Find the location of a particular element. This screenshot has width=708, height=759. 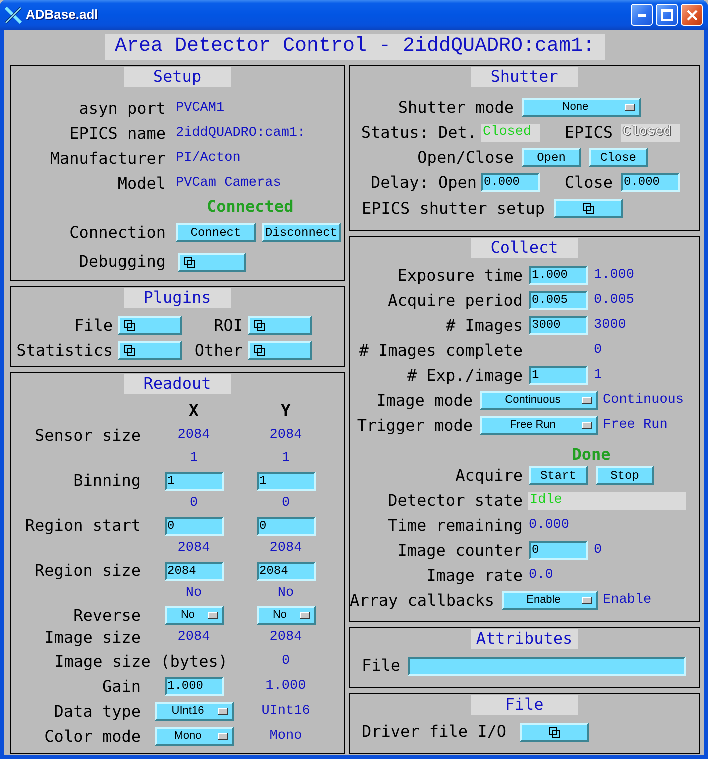

dropdown-menu: UInt16 is located at coordinates (194, 711).